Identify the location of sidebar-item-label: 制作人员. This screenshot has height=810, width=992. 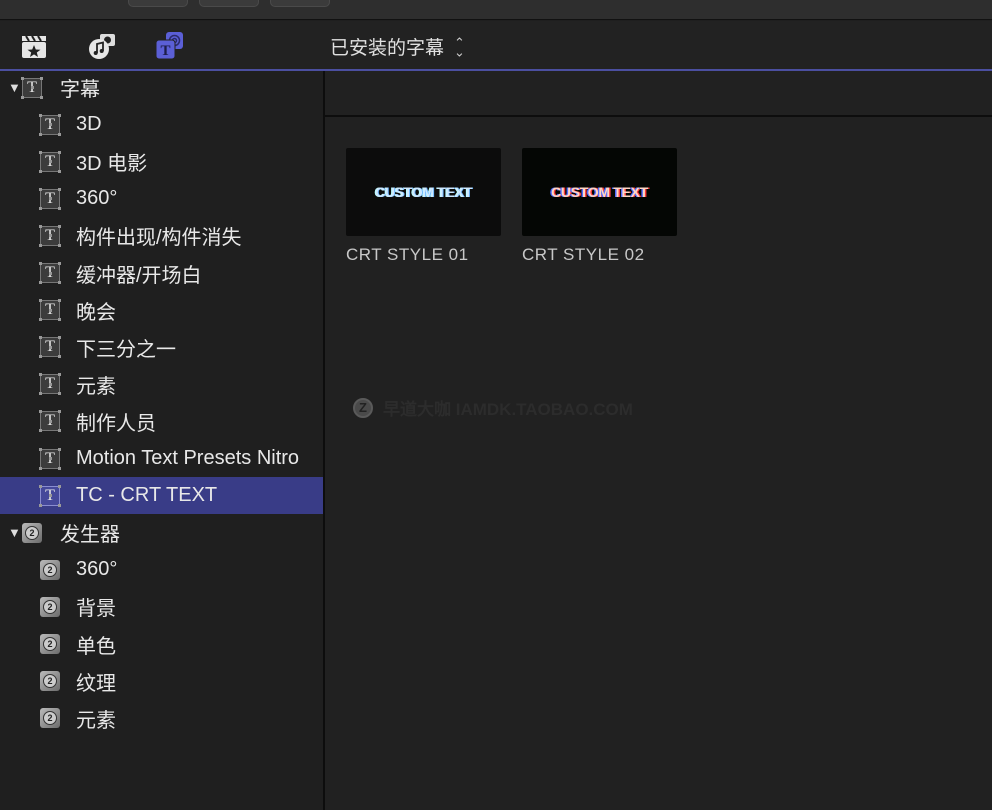
(116, 423).